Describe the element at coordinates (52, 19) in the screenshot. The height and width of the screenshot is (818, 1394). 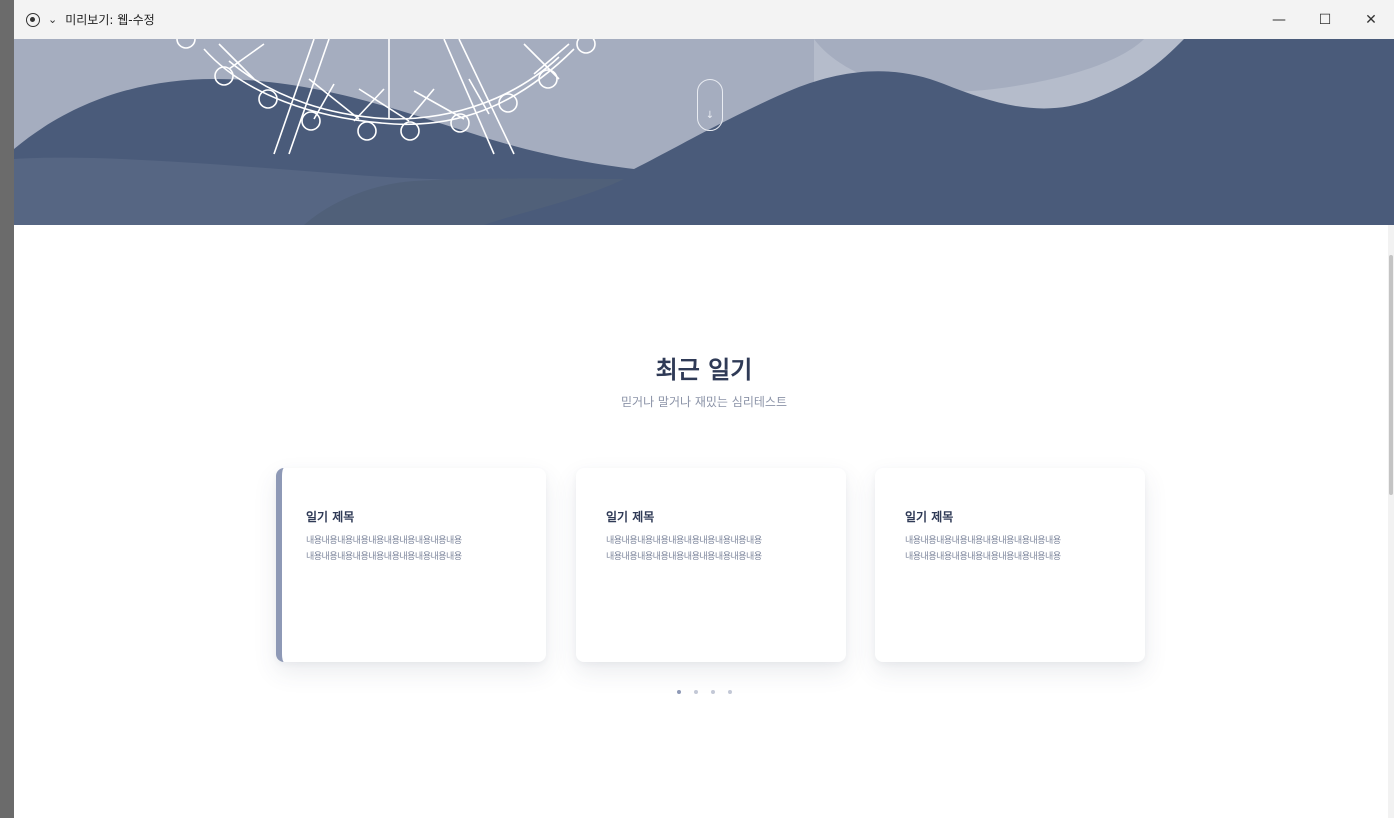
I see `chevron-down-icon: ⌄` at that location.